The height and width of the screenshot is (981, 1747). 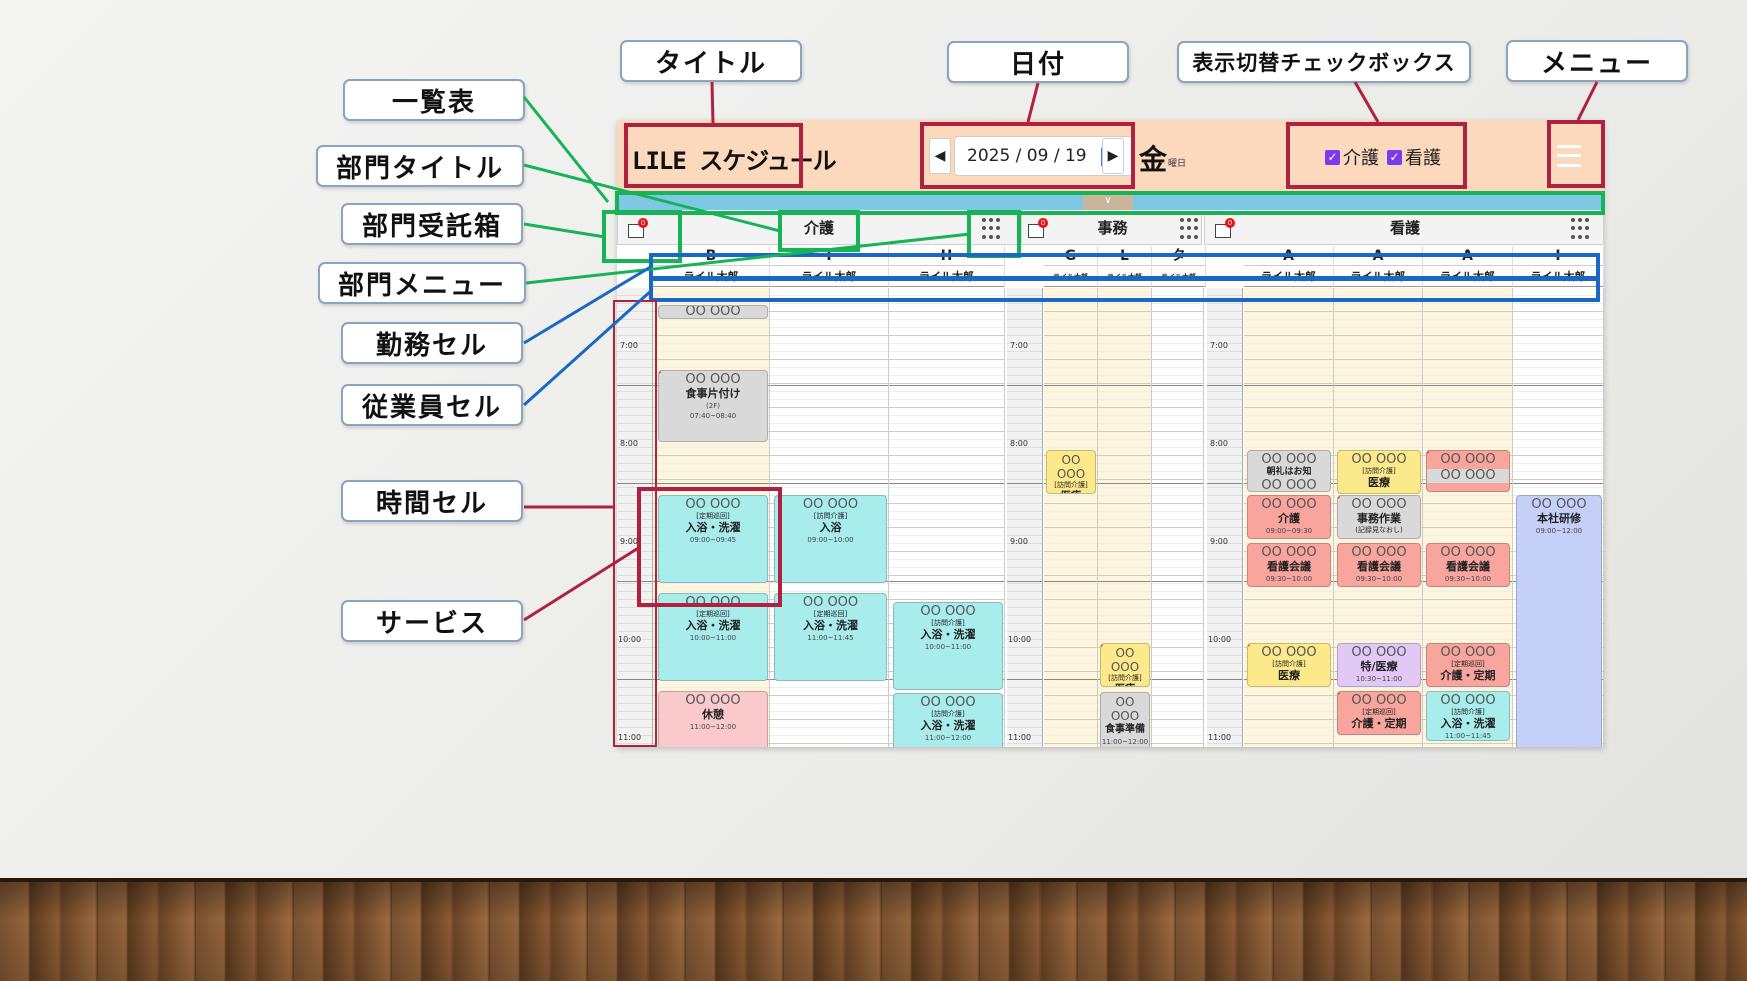 I want to click on toggle-kango-label: 看護, so click(x=1423, y=158).